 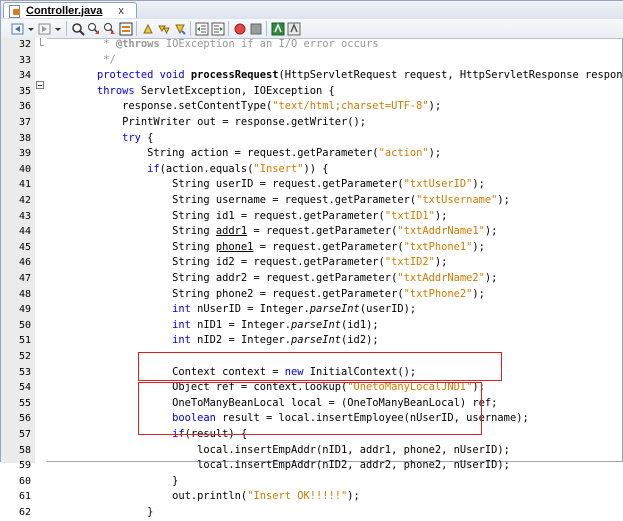 What do you see at coordinates (131, 247) in the screenshot?
I see `code-token: String` at bounding box center [131, 247].